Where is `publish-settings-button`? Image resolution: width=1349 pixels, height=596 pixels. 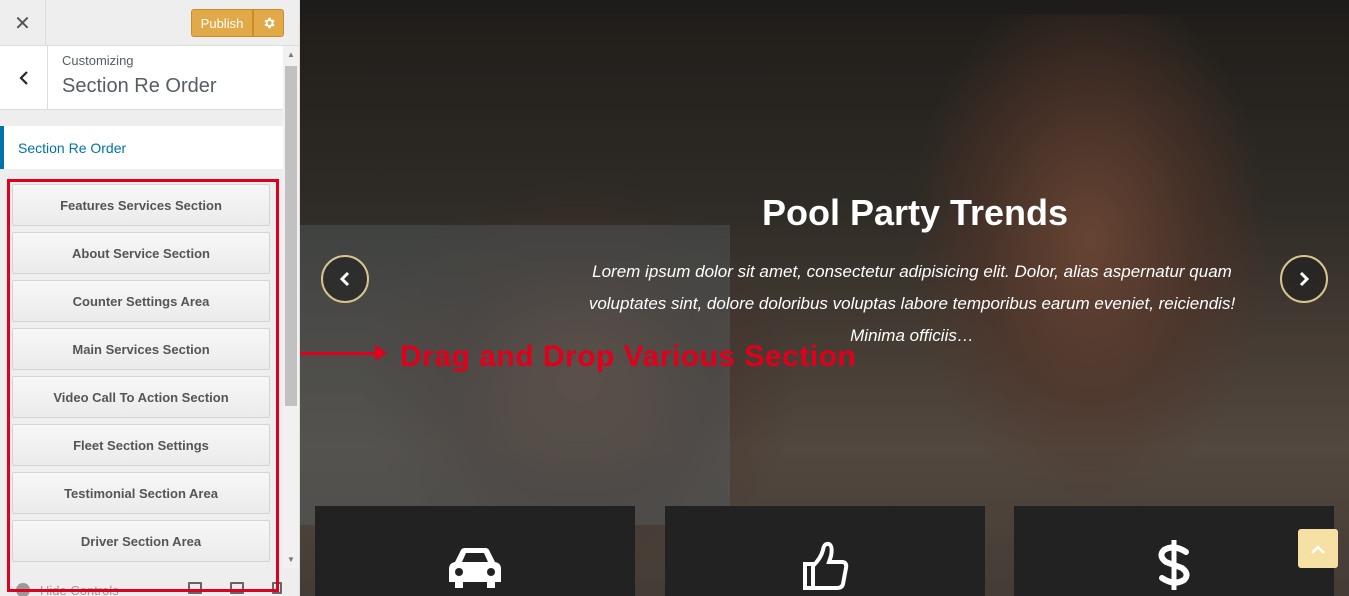
publish-settings-button is located at coordinates (268, 23).